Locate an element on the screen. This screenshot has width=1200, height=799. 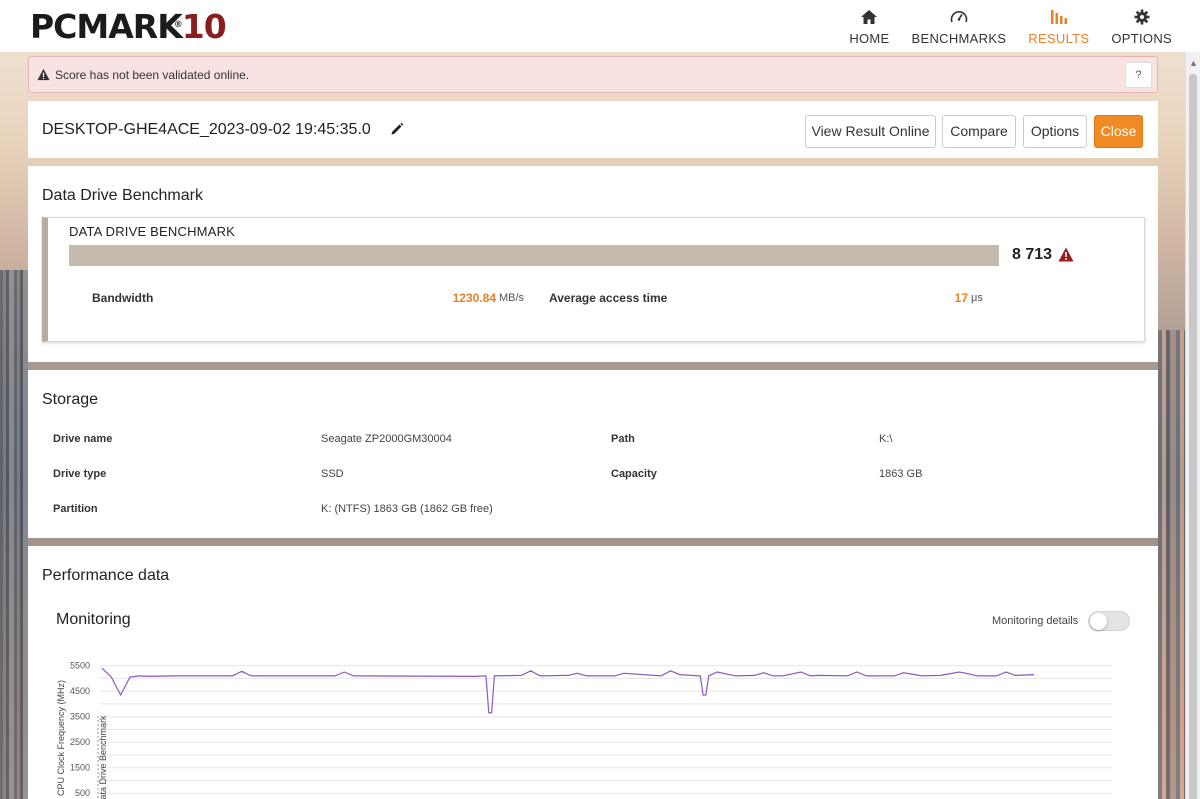
warning-icon is located at coordinates (43, 74).